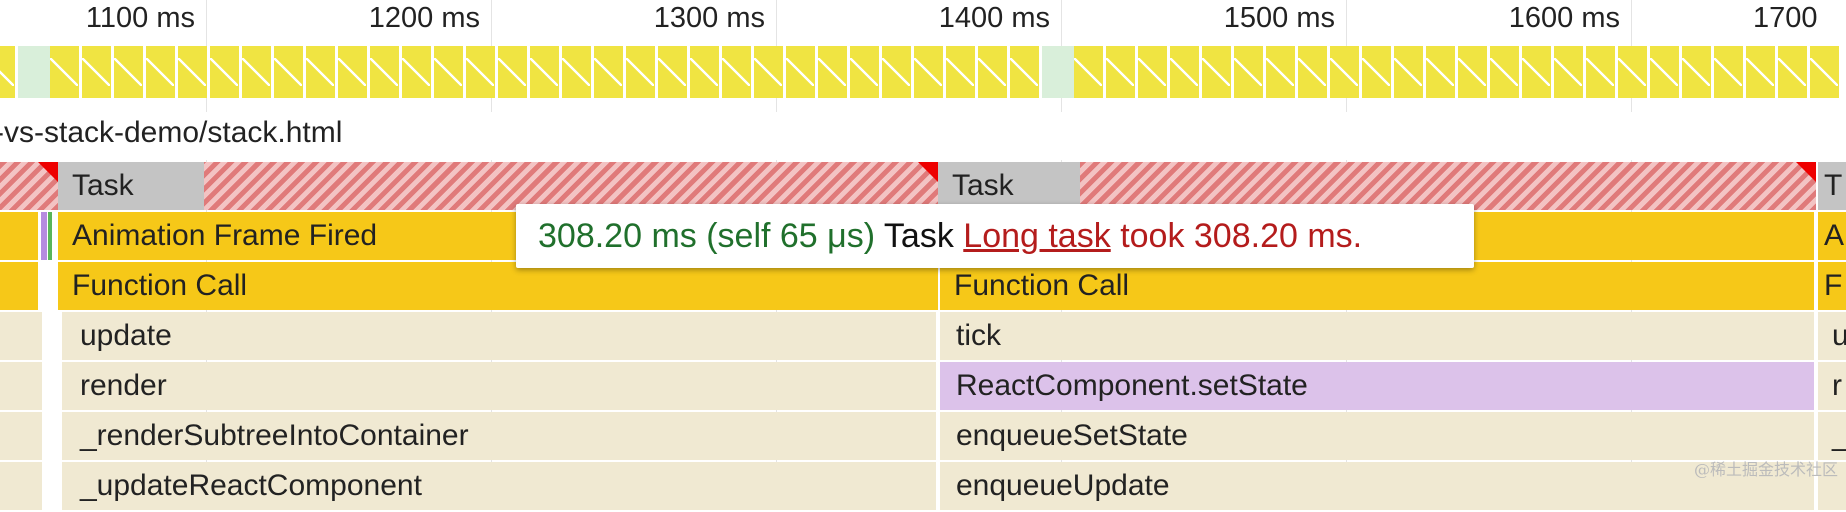 This screenshot has height=512, width=1846. I want to click on update-frame: update, so click(499, 336).